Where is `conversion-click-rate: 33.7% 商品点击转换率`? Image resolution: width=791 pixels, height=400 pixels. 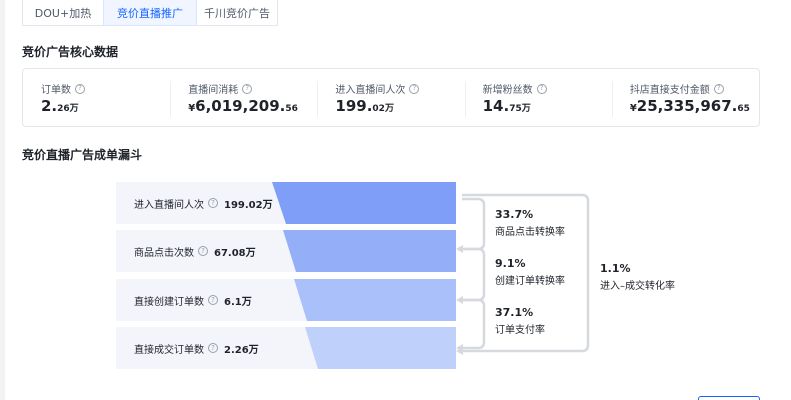 conversion-click-rate: 33.7% 商品点击转换率 is located at coordinates (530, 223).